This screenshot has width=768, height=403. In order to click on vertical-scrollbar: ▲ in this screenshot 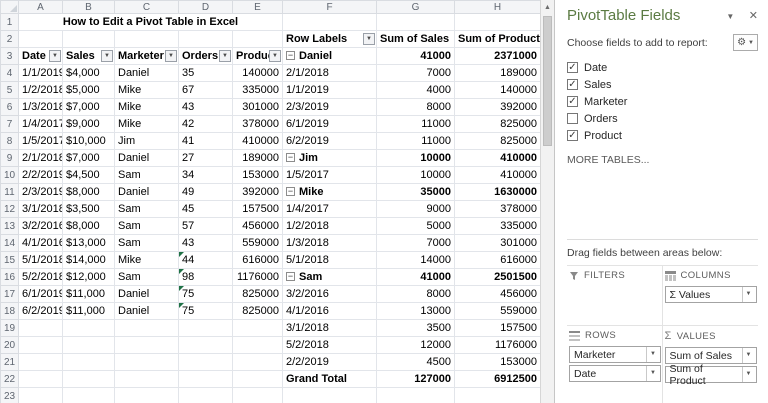, I will do `click(547, 201)`.